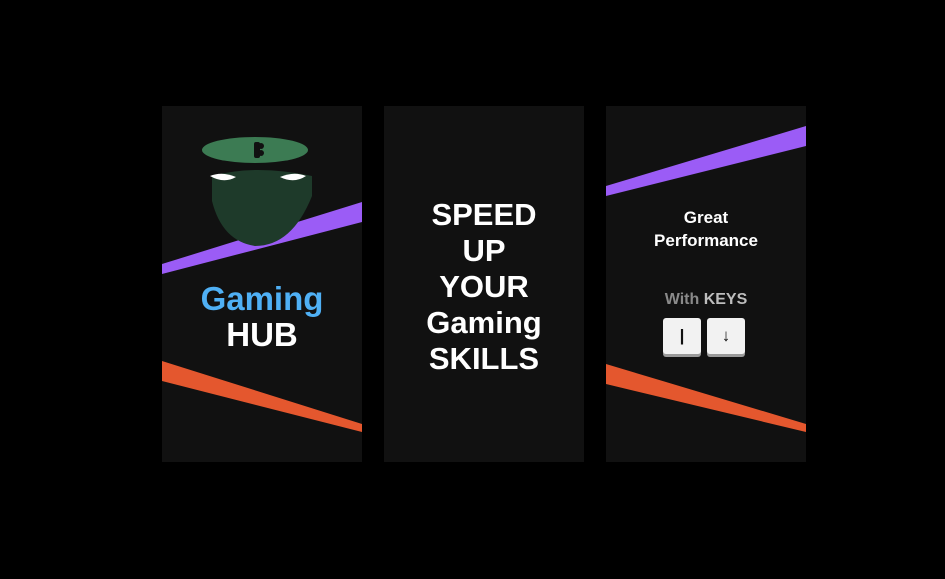  I want to click on gaming-hub-card: Gaming HUB, so click(262, 284).